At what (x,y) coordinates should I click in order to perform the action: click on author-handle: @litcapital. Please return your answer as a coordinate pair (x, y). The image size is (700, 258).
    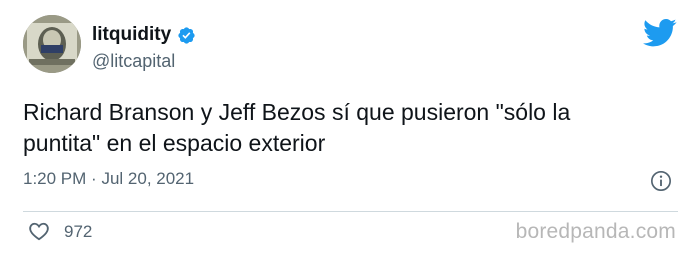
    Looking at the image, I should click on (133, 61).